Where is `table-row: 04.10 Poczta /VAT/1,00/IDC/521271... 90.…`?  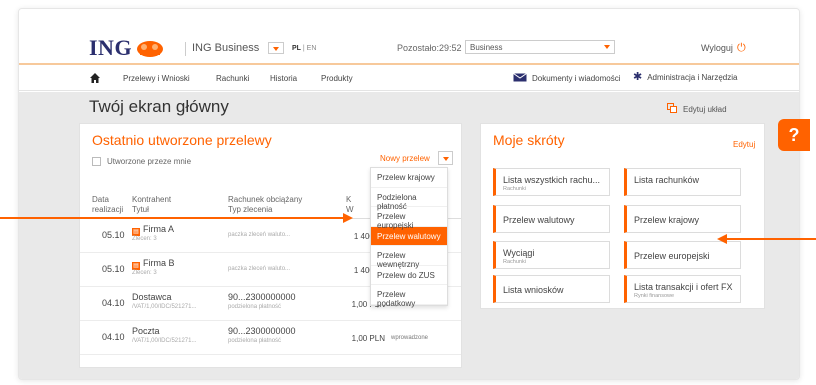
table-row: 04.10 Poczta /VAT/1,00/IDC/521271... 90.… is located at coordinates (270, 338).